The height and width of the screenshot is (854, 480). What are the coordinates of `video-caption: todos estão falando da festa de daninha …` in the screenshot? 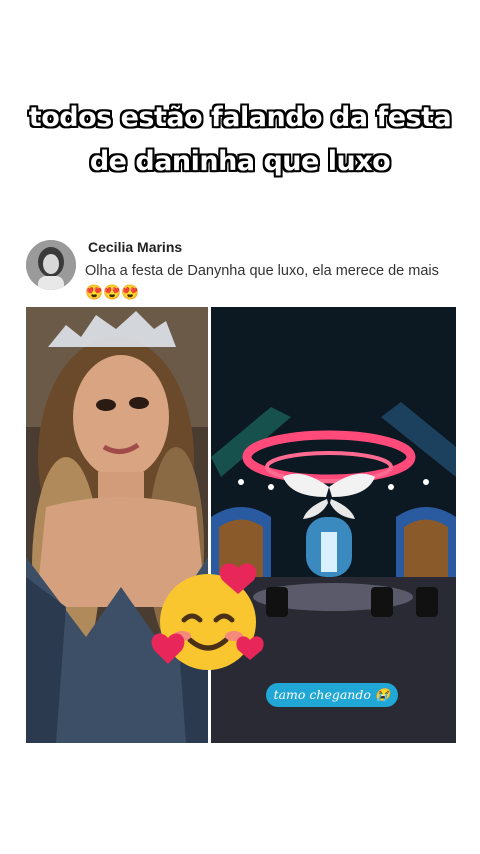 It's located at (240, 140).